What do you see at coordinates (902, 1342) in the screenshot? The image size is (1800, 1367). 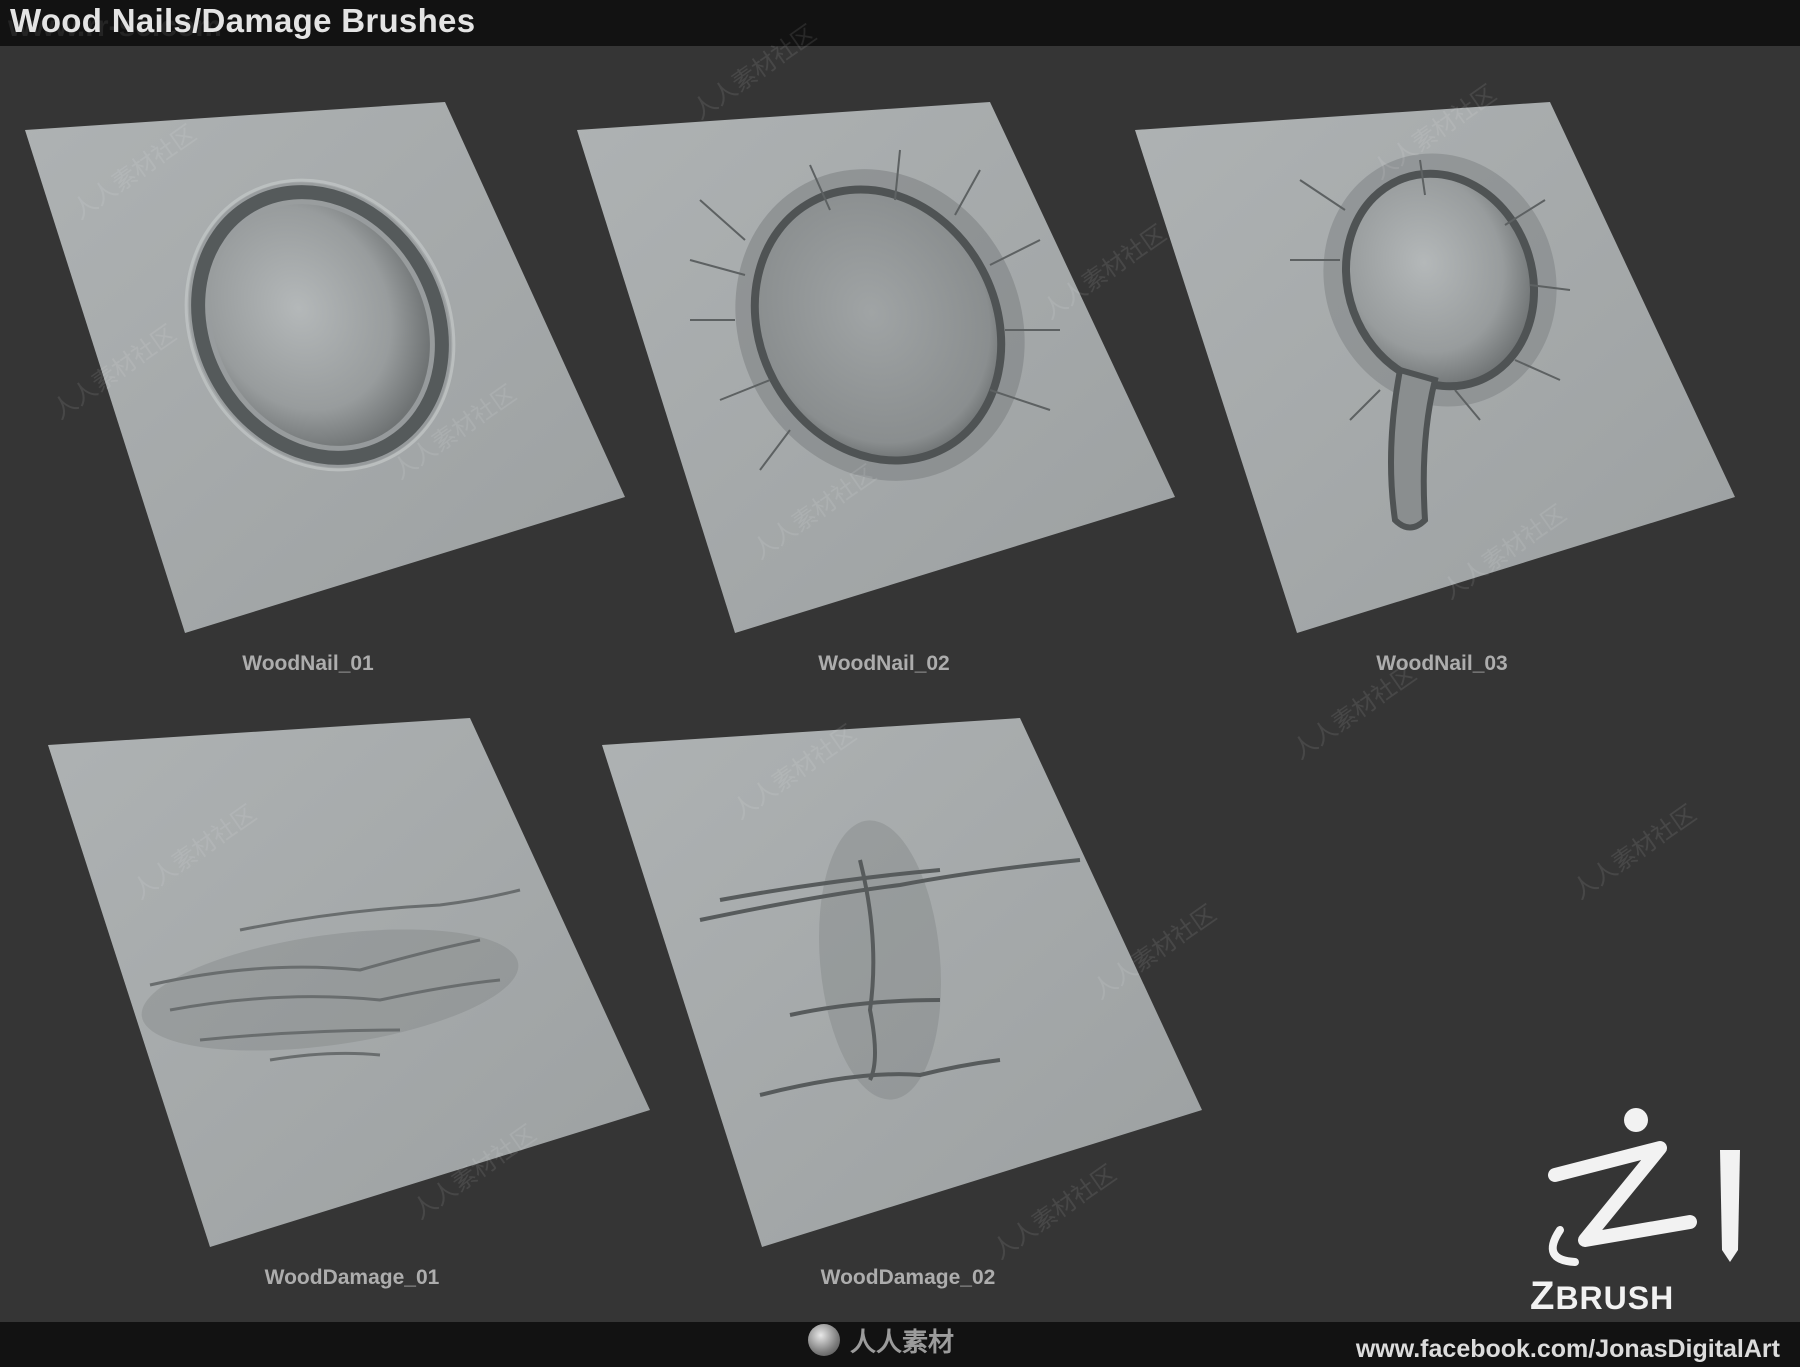 I see `site-mark-text: 人人素材` at bounding box center [902, 1342].